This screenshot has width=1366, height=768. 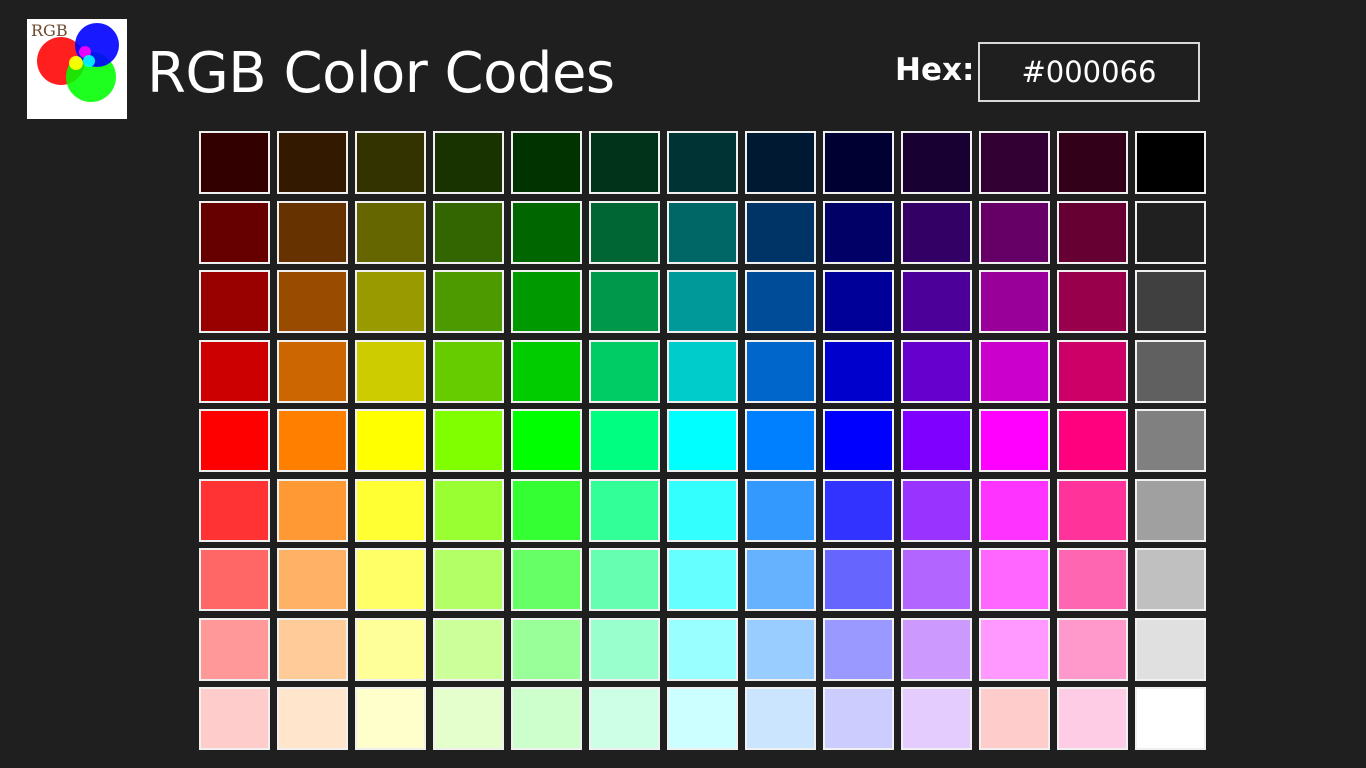 I want to click on hex-input, so click(x=1089, y=72).